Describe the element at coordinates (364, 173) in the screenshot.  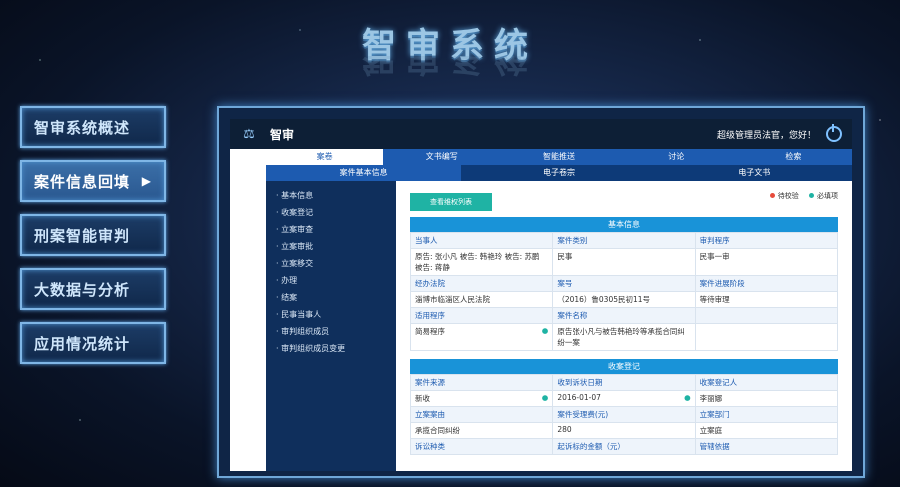
I see `tab-case-basic-info: 案件基本信息` at that location.